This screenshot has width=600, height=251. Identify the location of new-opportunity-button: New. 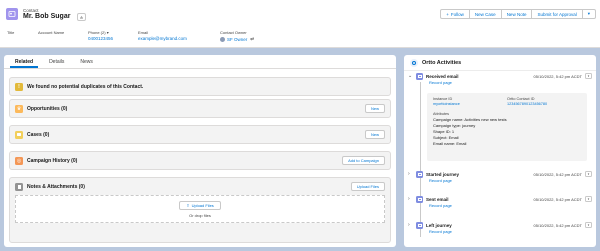
(374, 108).